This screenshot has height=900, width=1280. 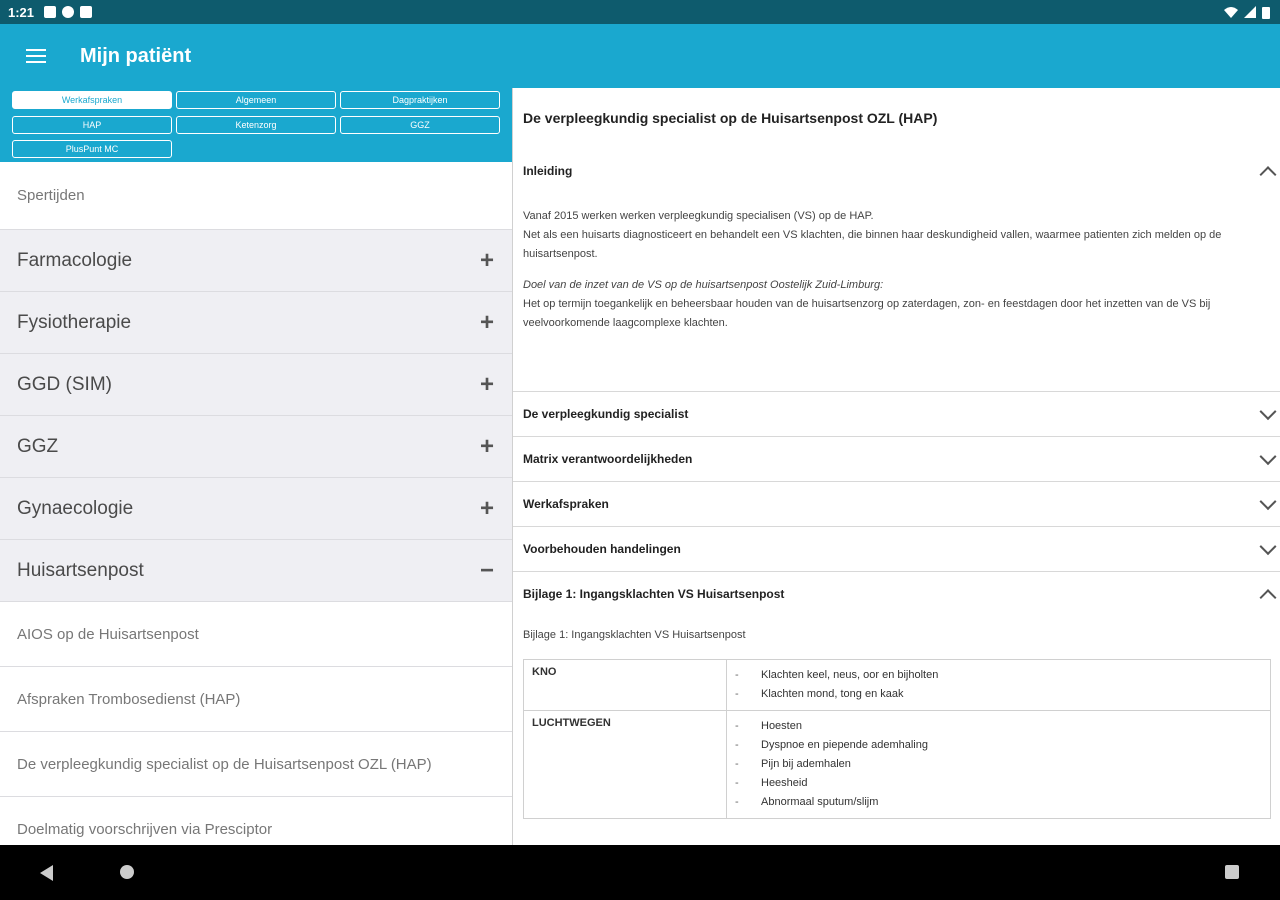 I want to click on table-item: Klachten keel, neus, oor en bijholten, so click(x=998, y=675).